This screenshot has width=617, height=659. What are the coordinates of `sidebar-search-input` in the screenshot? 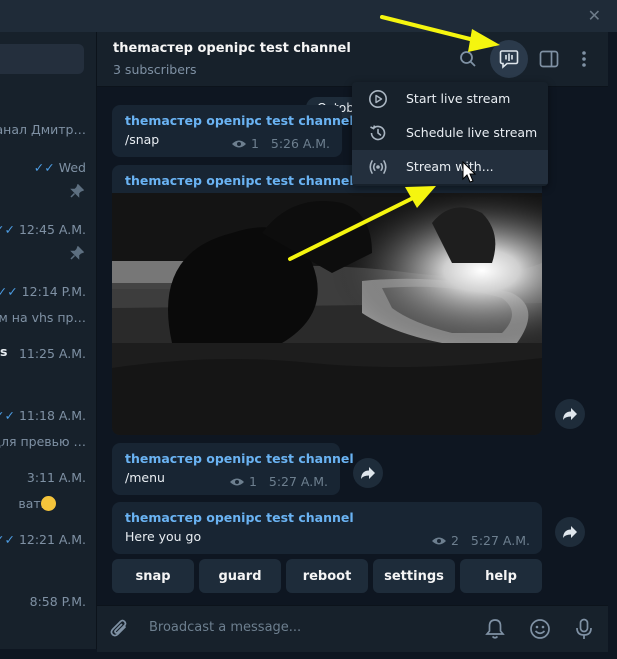 It's located at (42, 59).